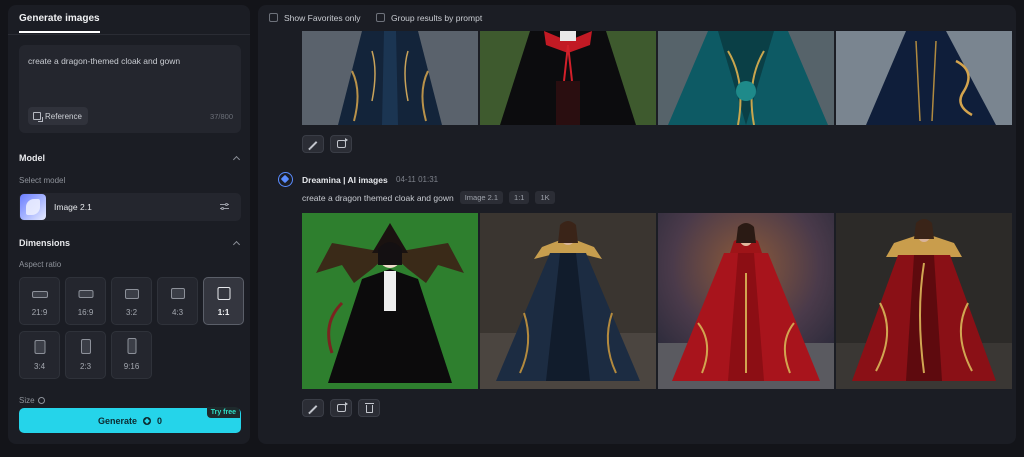 This screenshot has height=457, width=1024. I want to click on model-collapse-chevron-icon, so click(236, 159).